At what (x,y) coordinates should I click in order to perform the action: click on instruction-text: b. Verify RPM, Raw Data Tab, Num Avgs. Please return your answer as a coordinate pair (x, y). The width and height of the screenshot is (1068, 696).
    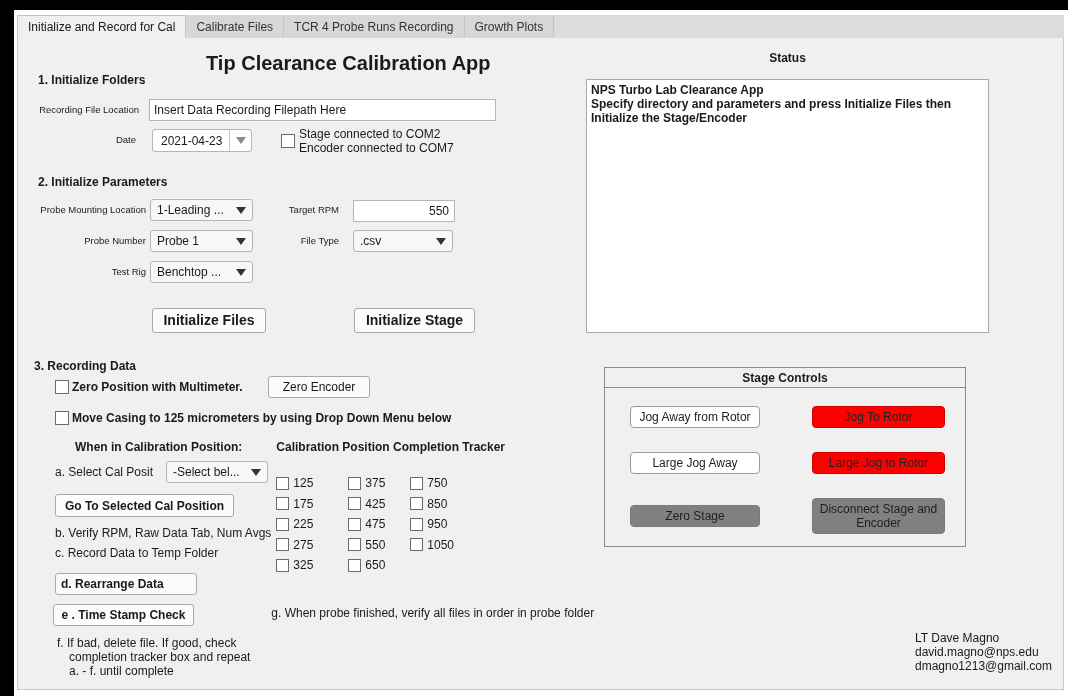
    Looking at the image, I should click on (163, 533).